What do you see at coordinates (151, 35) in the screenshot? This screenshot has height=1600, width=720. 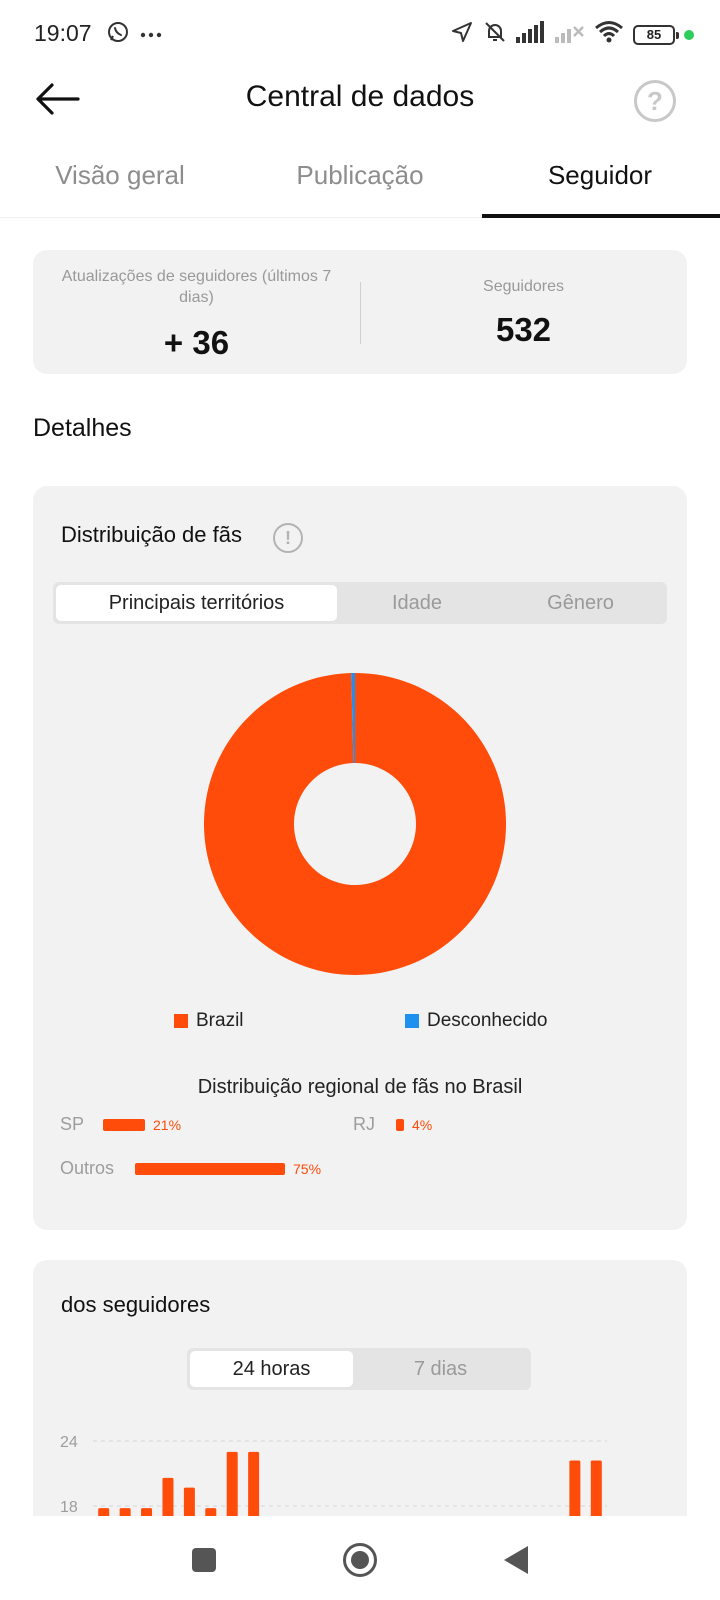 I see `more-dots-icon` at bounding box center [151, 35].